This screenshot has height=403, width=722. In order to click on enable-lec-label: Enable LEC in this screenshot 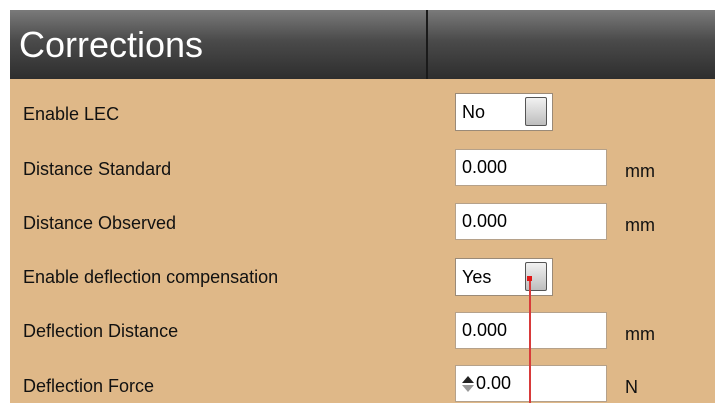, I will do `click(71, 114)`.